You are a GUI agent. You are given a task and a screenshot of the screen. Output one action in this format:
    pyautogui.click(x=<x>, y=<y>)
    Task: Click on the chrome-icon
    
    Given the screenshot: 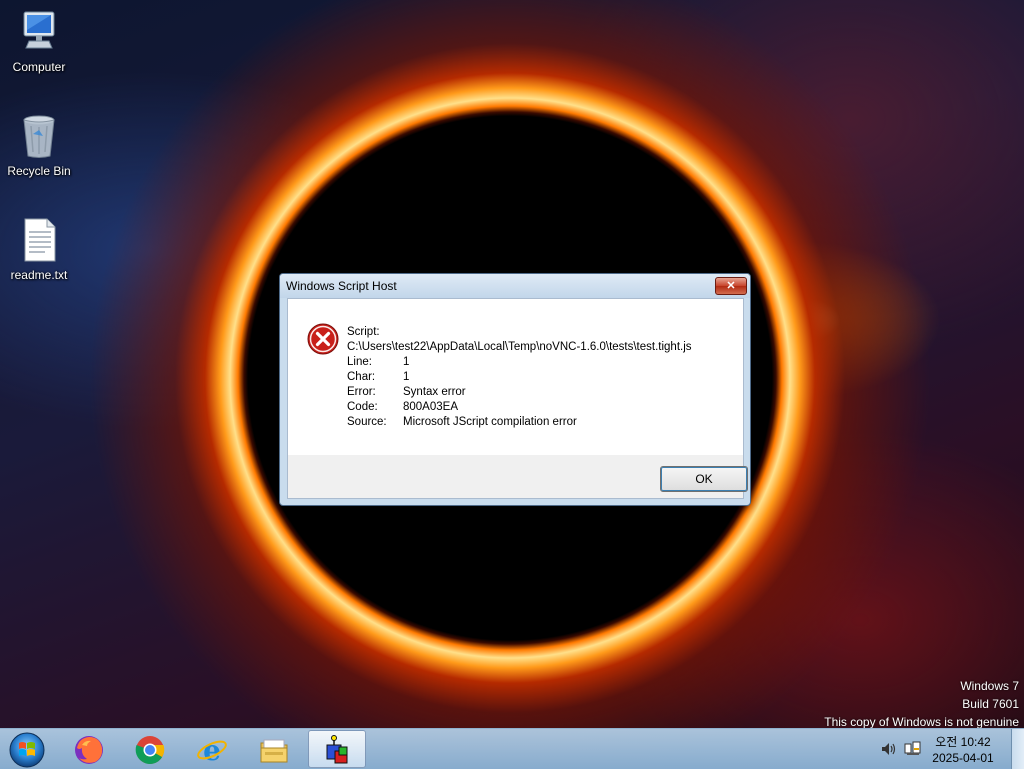 What is the action you would take?
    pyautogui.click(x=150, y=750)
    